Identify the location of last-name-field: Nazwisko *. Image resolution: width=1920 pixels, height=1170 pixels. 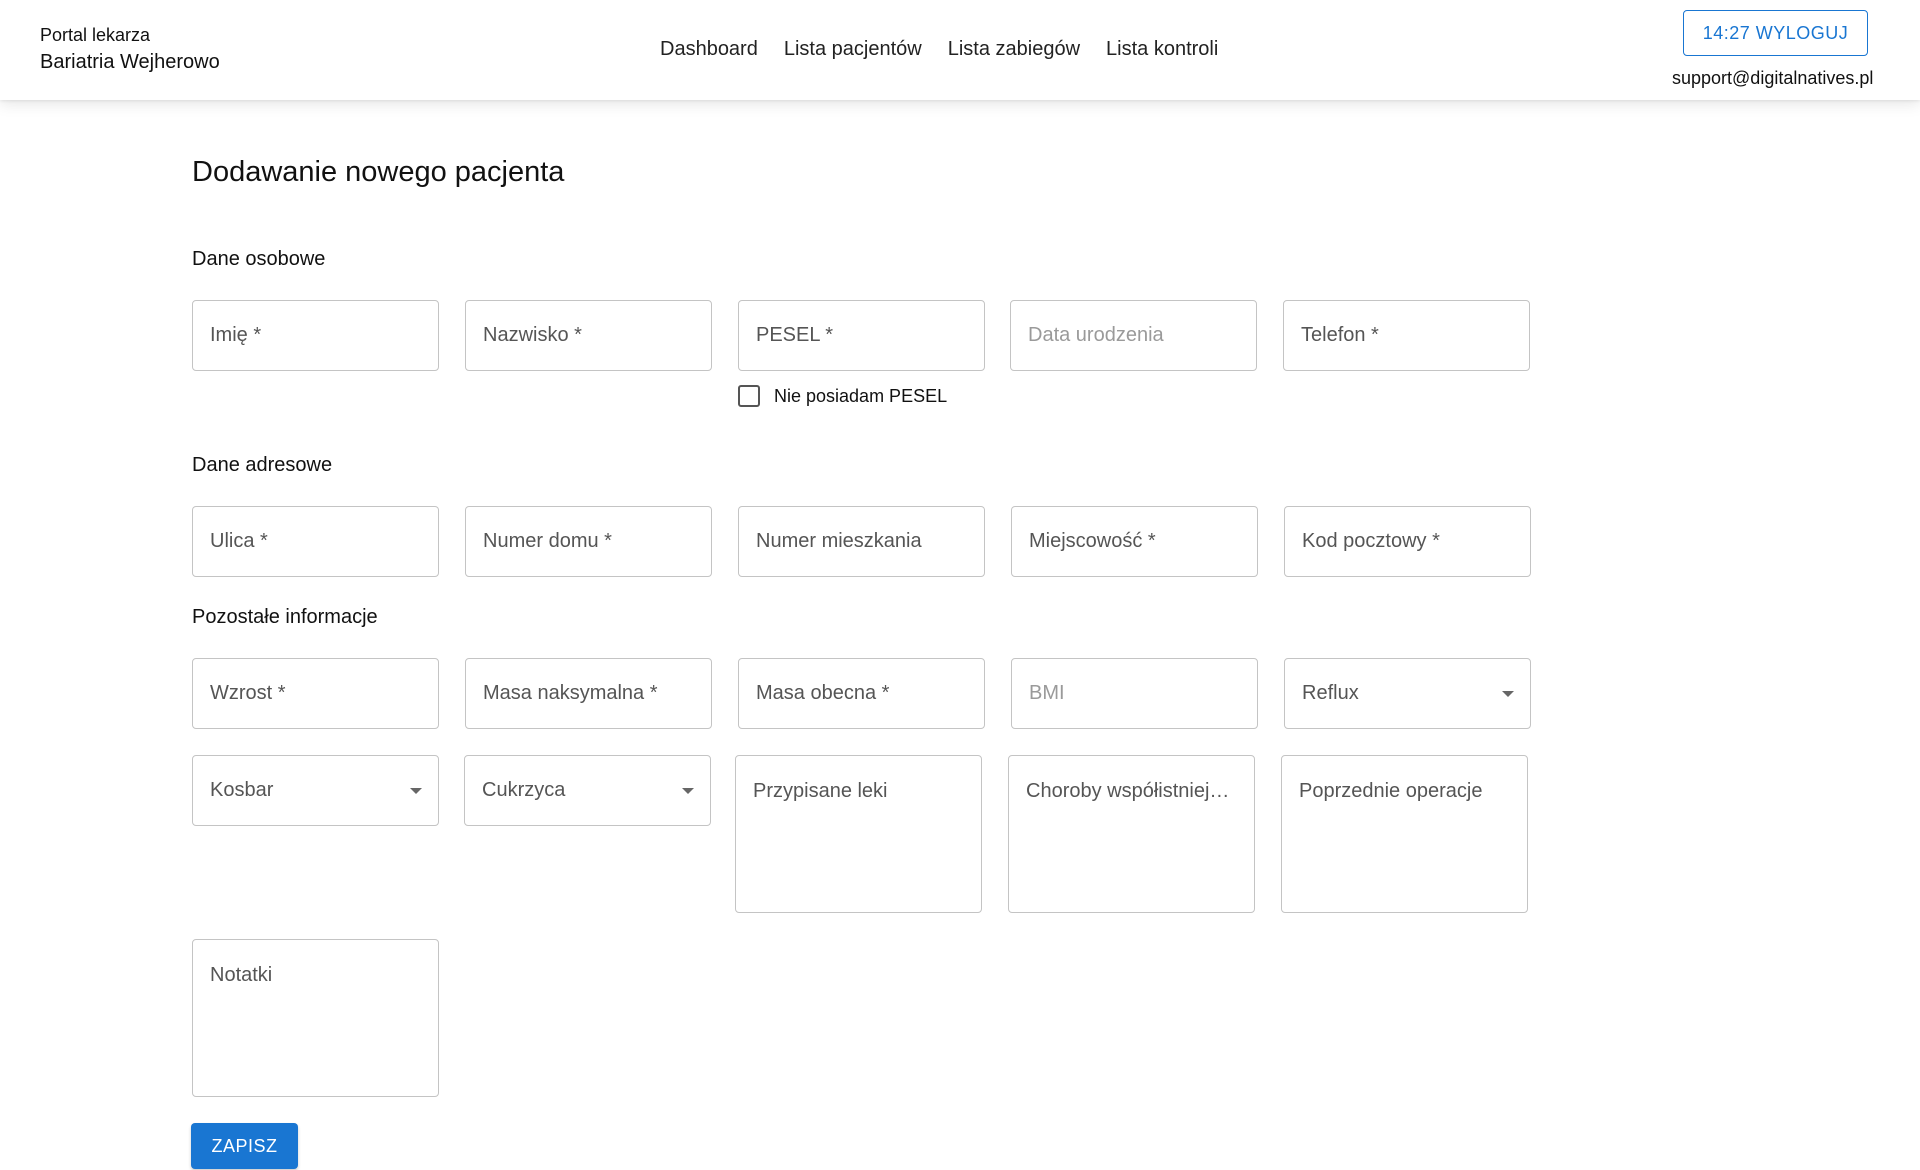
(588, 335).